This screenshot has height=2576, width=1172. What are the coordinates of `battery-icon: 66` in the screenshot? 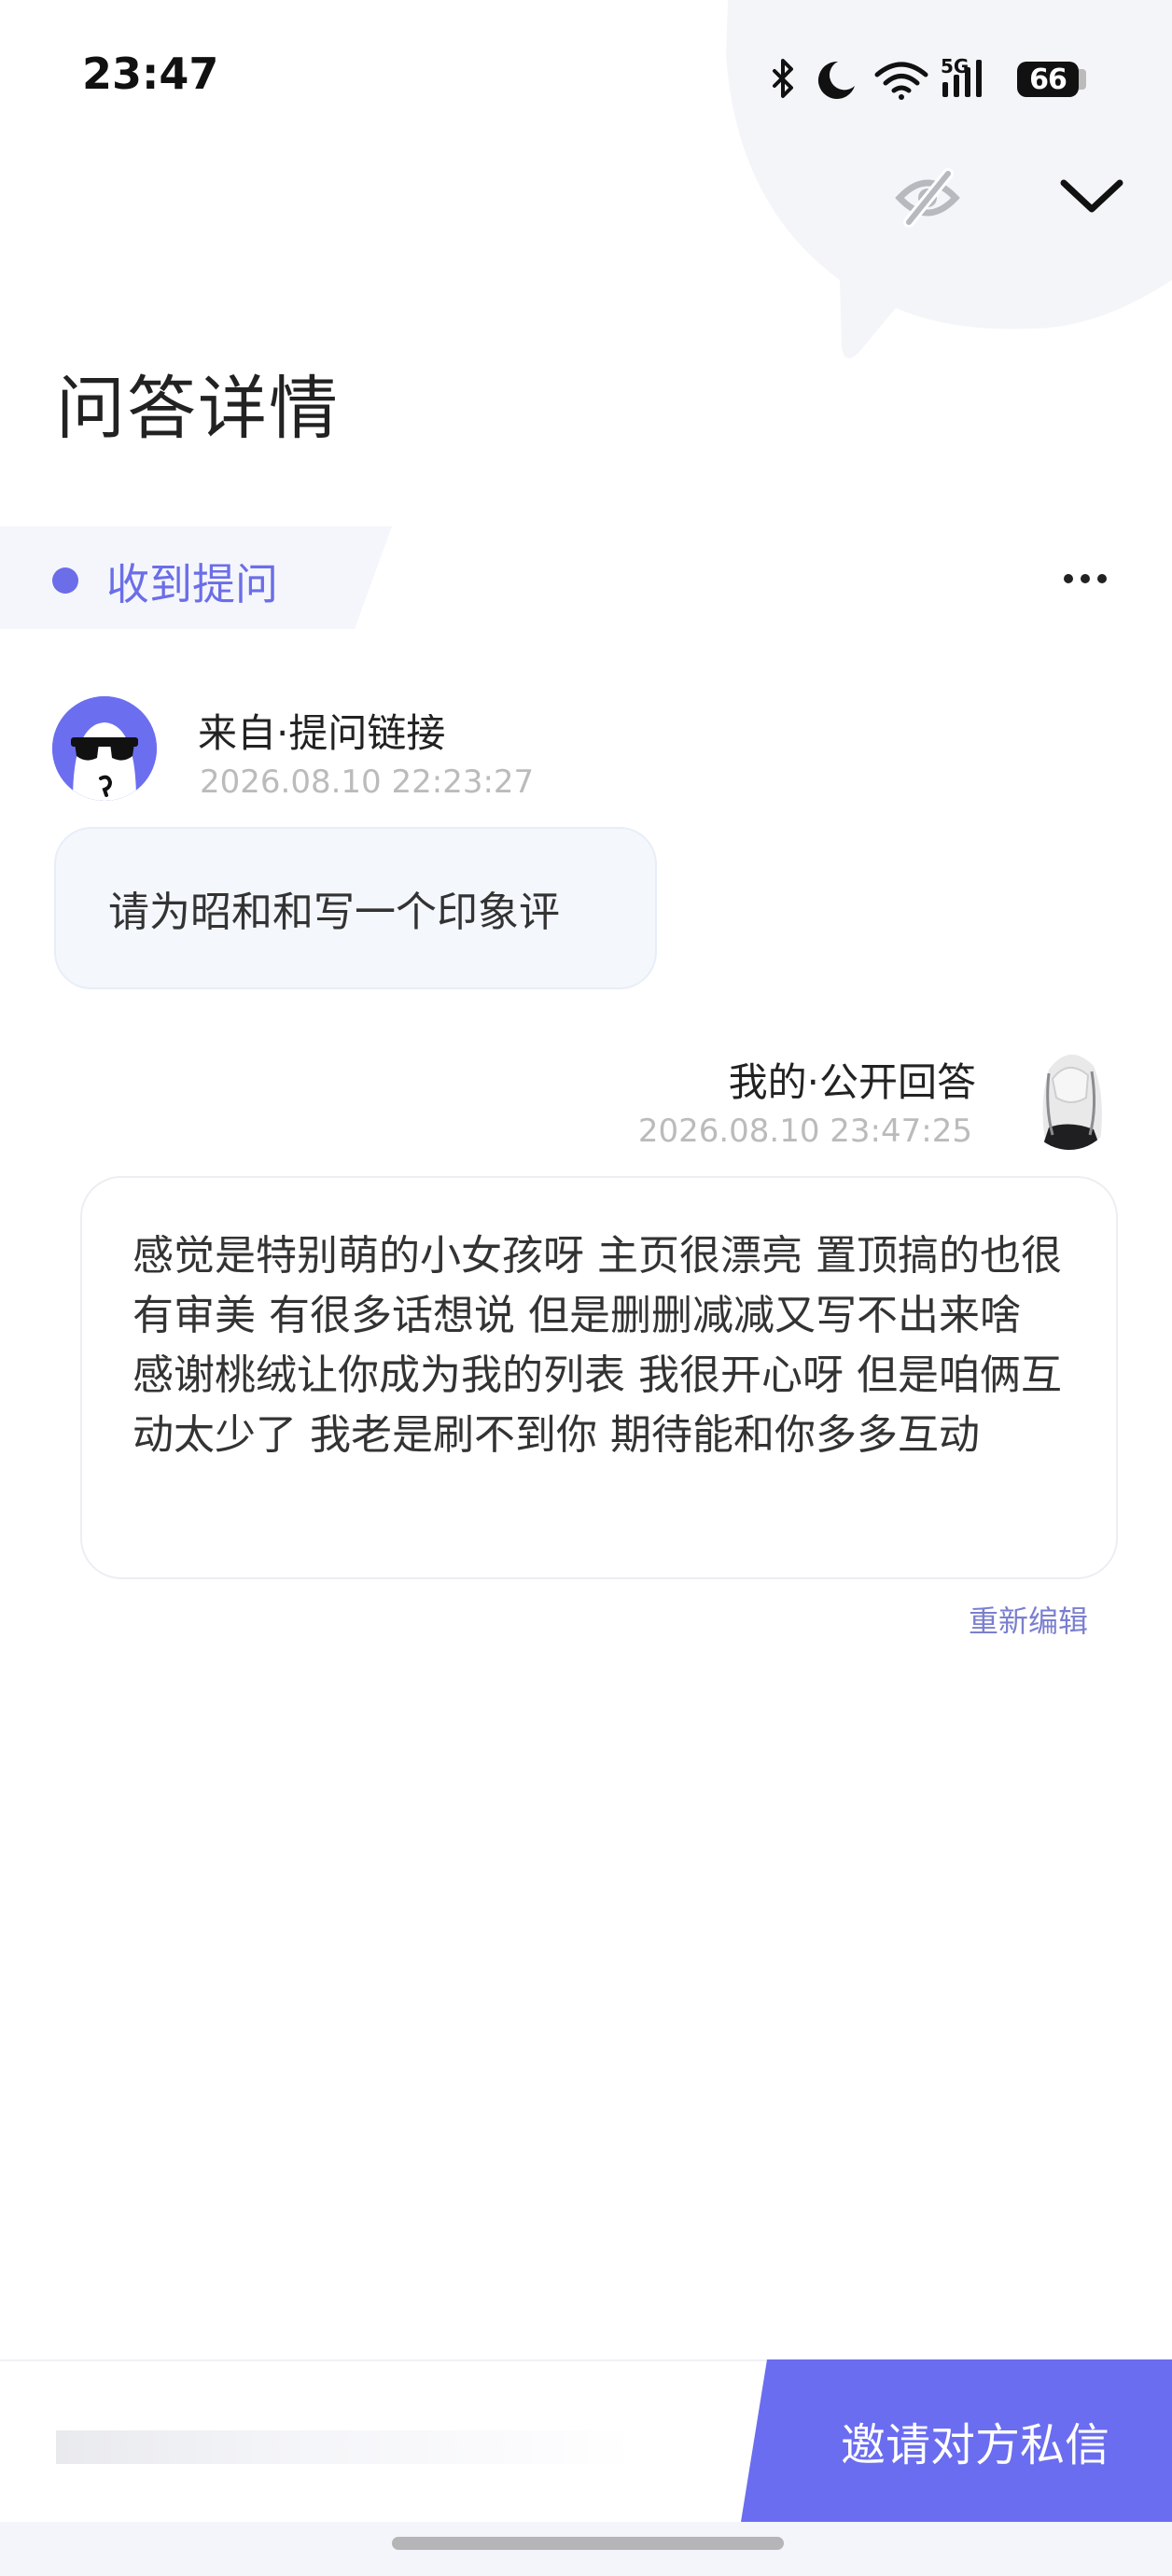 It's located at (1048, 79).